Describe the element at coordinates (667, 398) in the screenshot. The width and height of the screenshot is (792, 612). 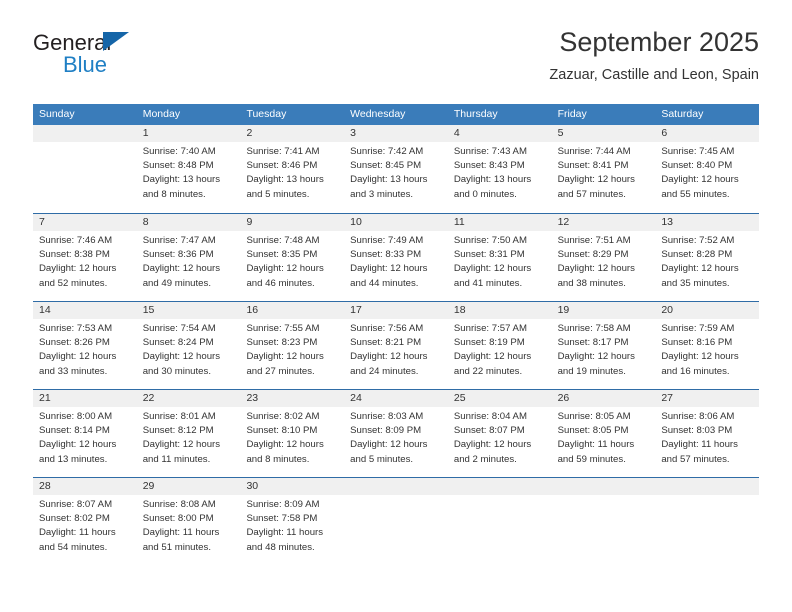
I see `day-number: 27` at that location.